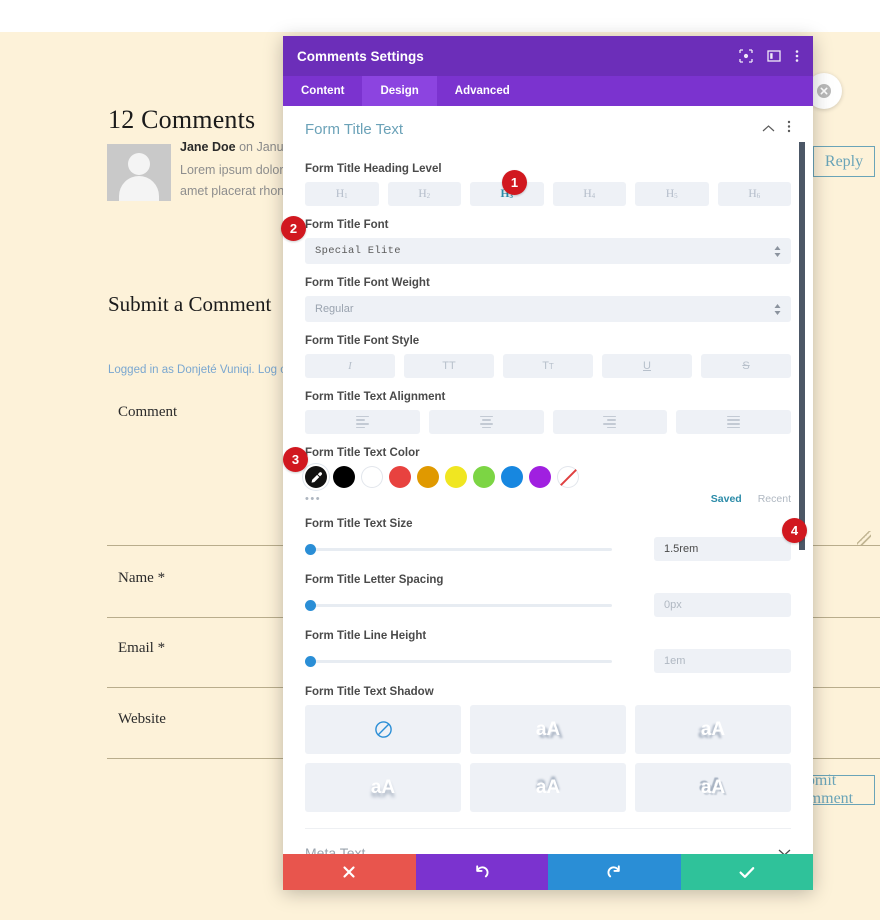 This screenshot has width=880, height=920. I want to click on reply-button: Reply, so click(844, 161).